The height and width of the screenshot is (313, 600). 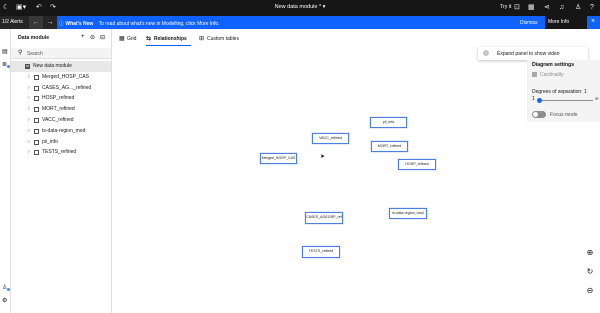 I want to click on focus-mode-label: Focus mode, so click(x=564, y=115).